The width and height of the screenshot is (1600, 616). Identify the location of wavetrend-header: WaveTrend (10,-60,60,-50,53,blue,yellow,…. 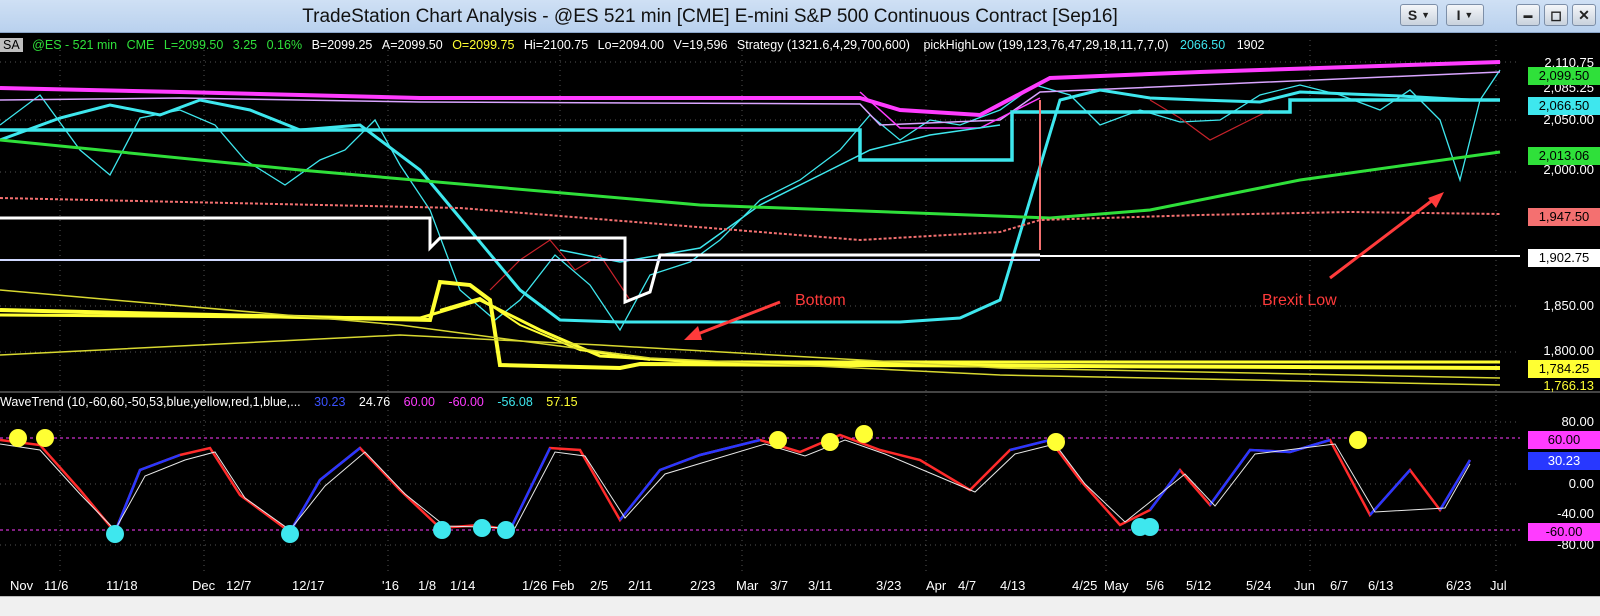
(289, 403).